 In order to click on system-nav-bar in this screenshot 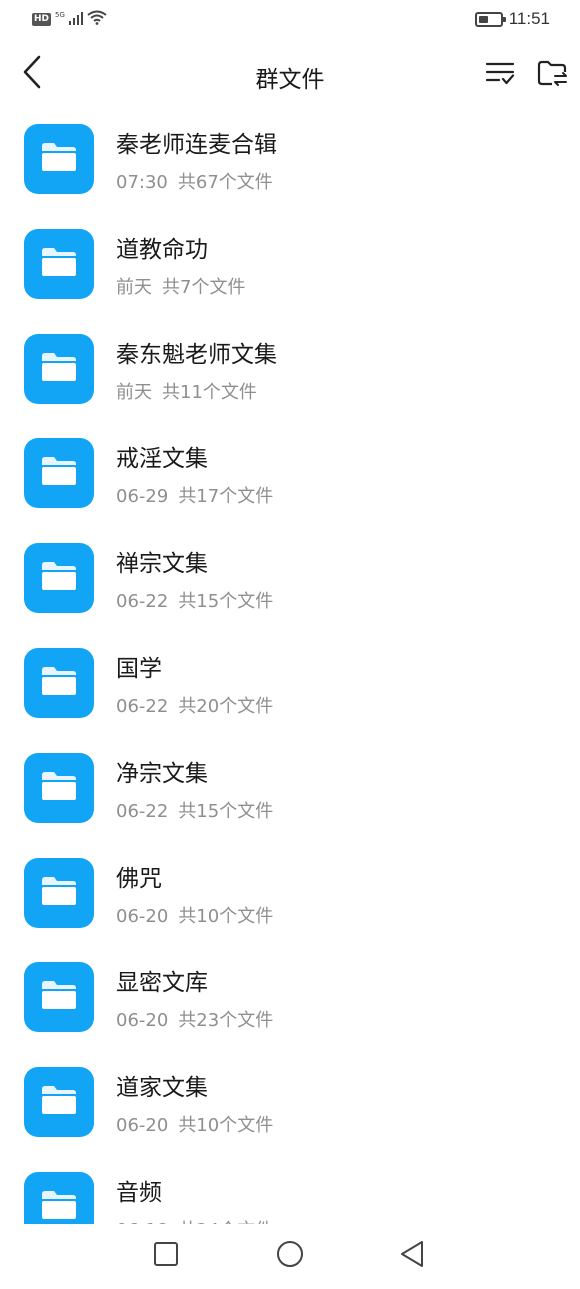, I will do `click(290, 1256)`.